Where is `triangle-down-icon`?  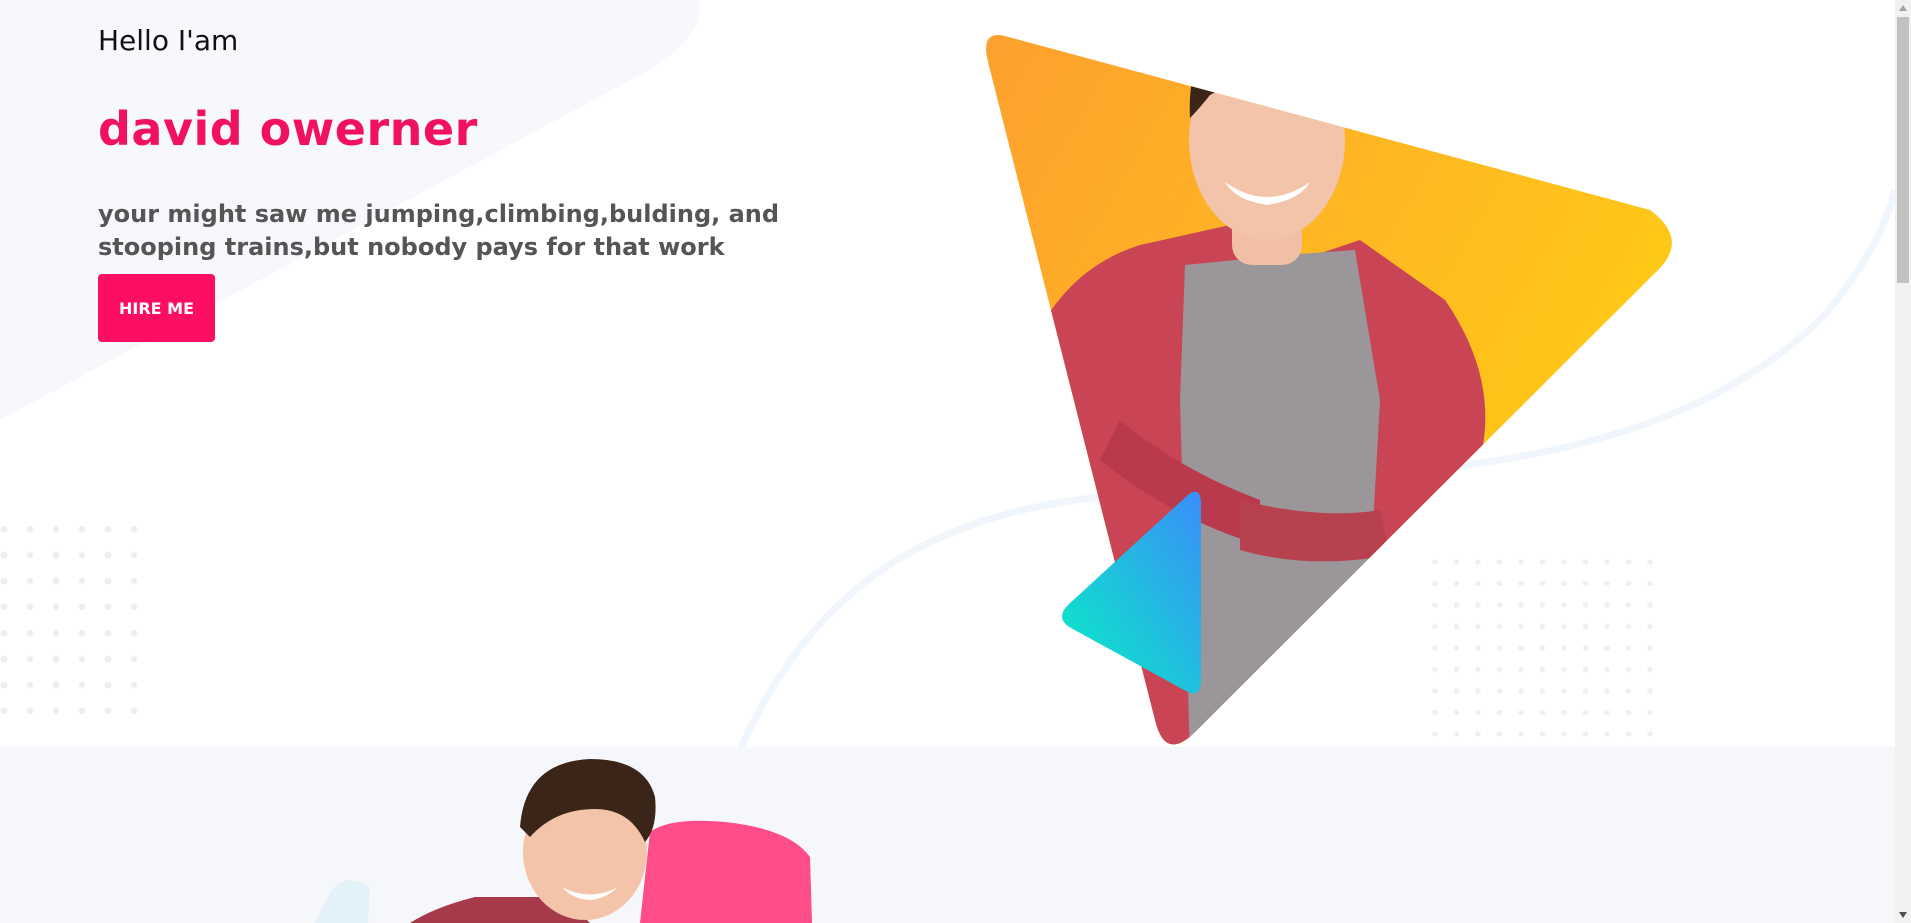
triangle-down-icon is located at coordinates (1903, 915).